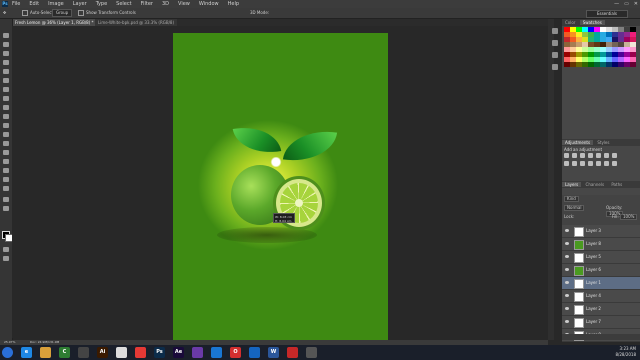 The image size is (640, 360). Describe the element at coordinates (6, 152) in the screenshot. I see `dodge-tool-icon` at that location.